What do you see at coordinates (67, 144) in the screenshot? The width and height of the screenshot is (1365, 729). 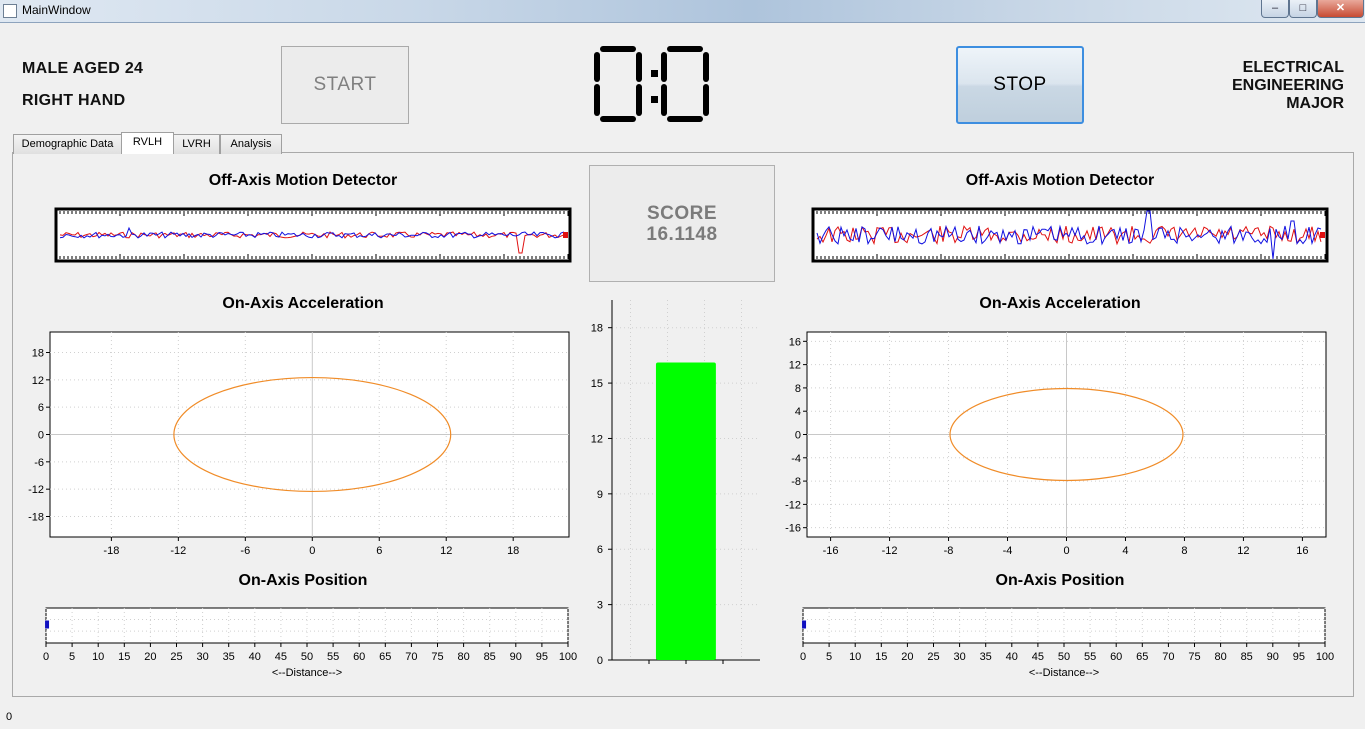 I see `tab-demographic-data: Demographic Data` at bounding box center [67, 144].